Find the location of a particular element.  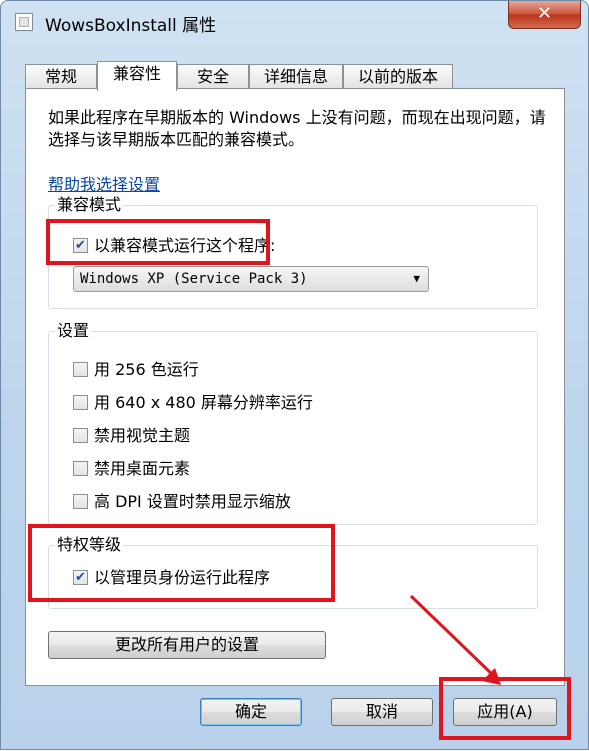

tab-compatibility: 兼容性 is located at coordinates (137, 76).